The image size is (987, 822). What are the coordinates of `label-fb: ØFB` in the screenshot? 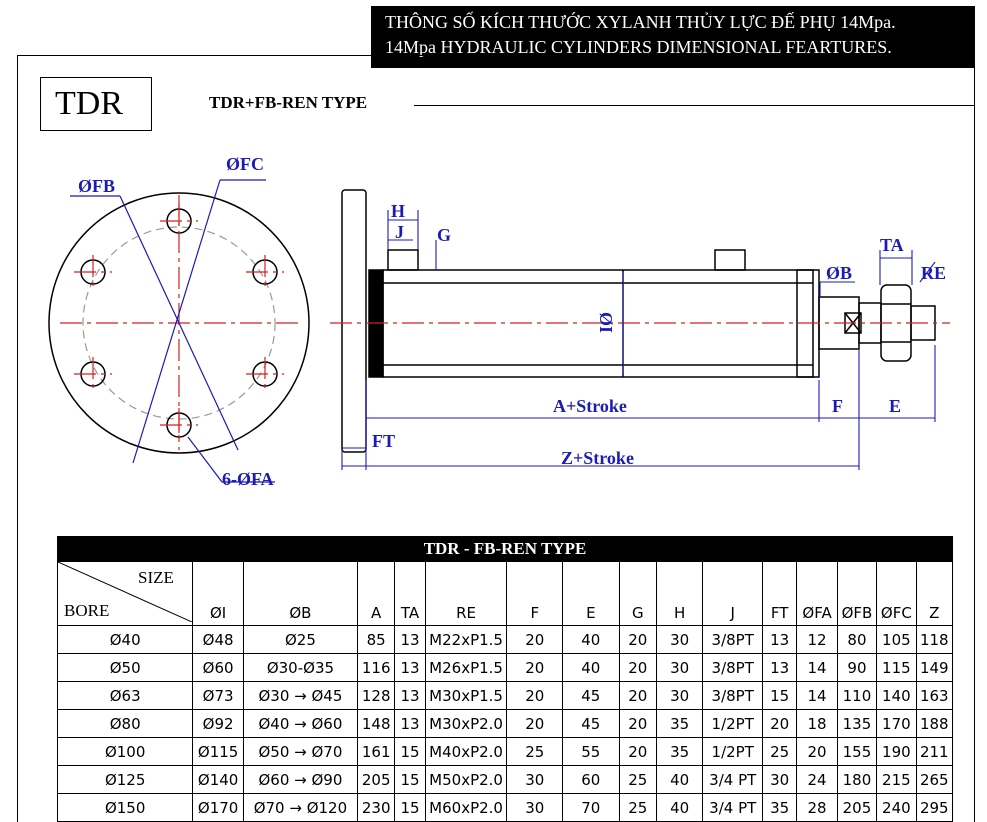 It's located at (96, 186).